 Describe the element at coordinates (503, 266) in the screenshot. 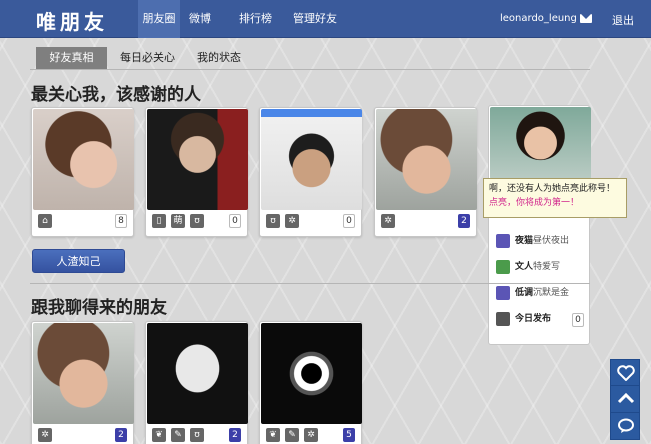

I see `leaf-icon` at that location.